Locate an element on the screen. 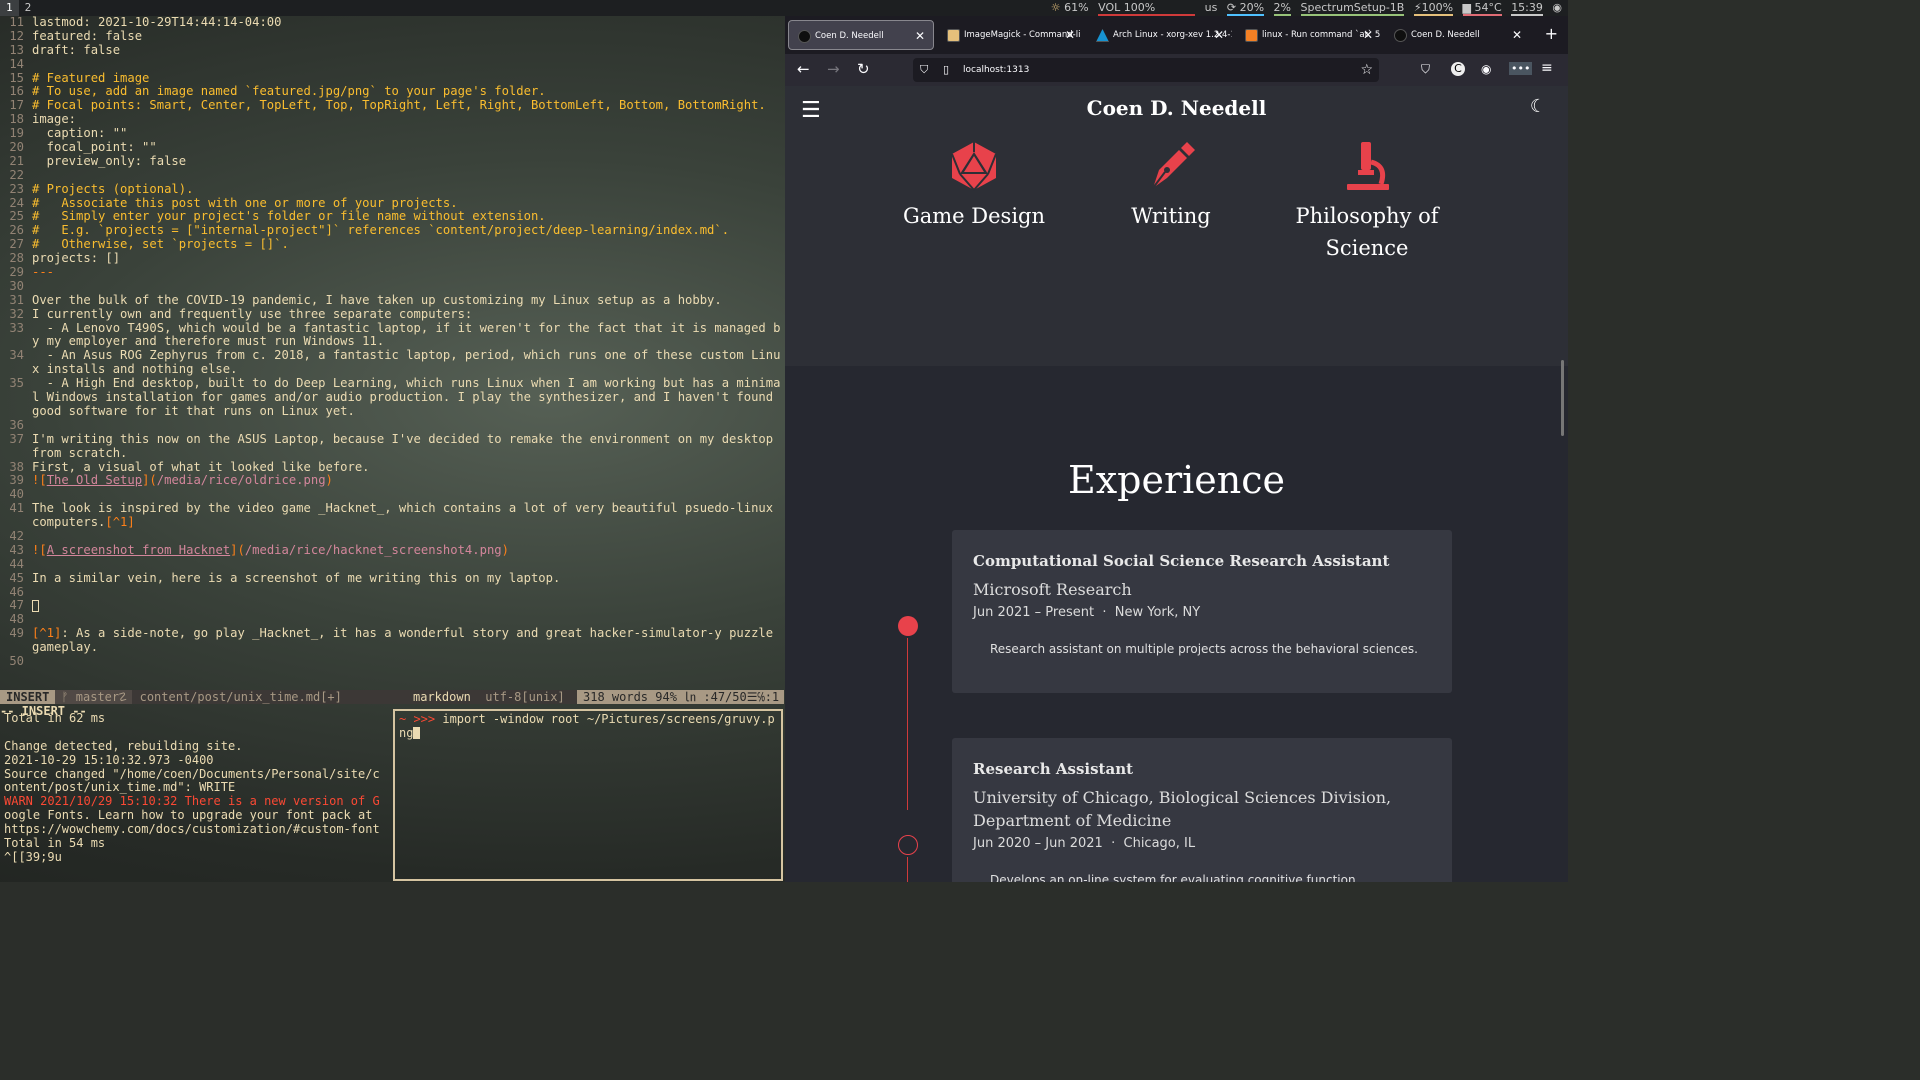 The width and height of the screenshot is (1920, 1080). url-bar: ⛉ ▯ localhost:1313 ☆ is located at coordinates (1146, 70).